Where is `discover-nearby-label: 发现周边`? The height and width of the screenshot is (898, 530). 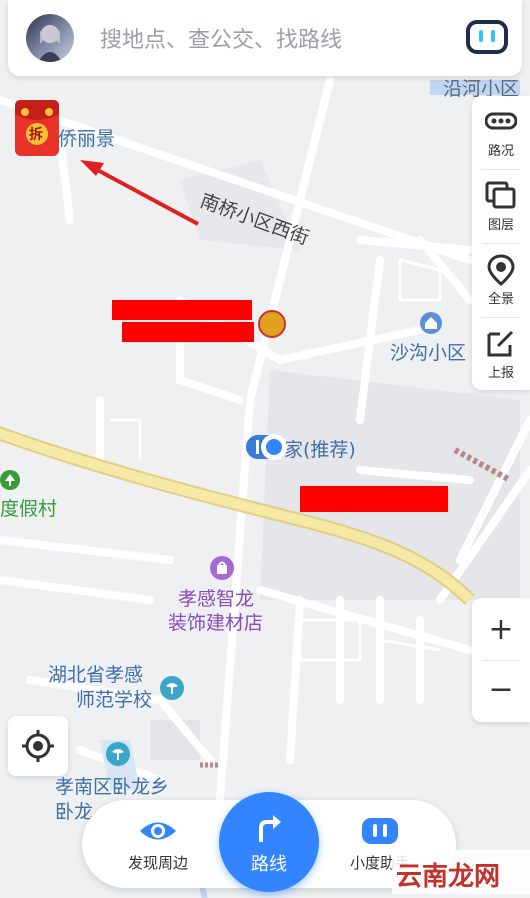
discover-nearby-label: 发现周边 is located at coordinates (157, 863).